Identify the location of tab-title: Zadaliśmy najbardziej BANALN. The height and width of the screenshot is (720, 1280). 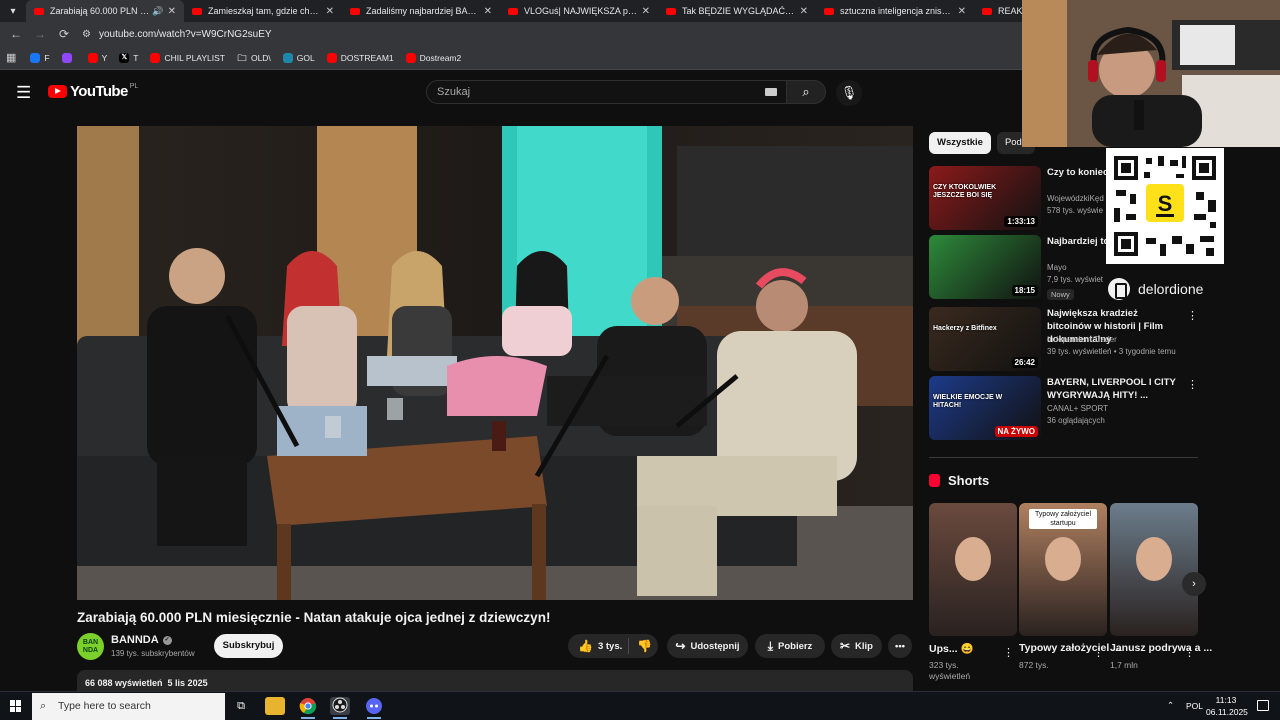
(423, 11).